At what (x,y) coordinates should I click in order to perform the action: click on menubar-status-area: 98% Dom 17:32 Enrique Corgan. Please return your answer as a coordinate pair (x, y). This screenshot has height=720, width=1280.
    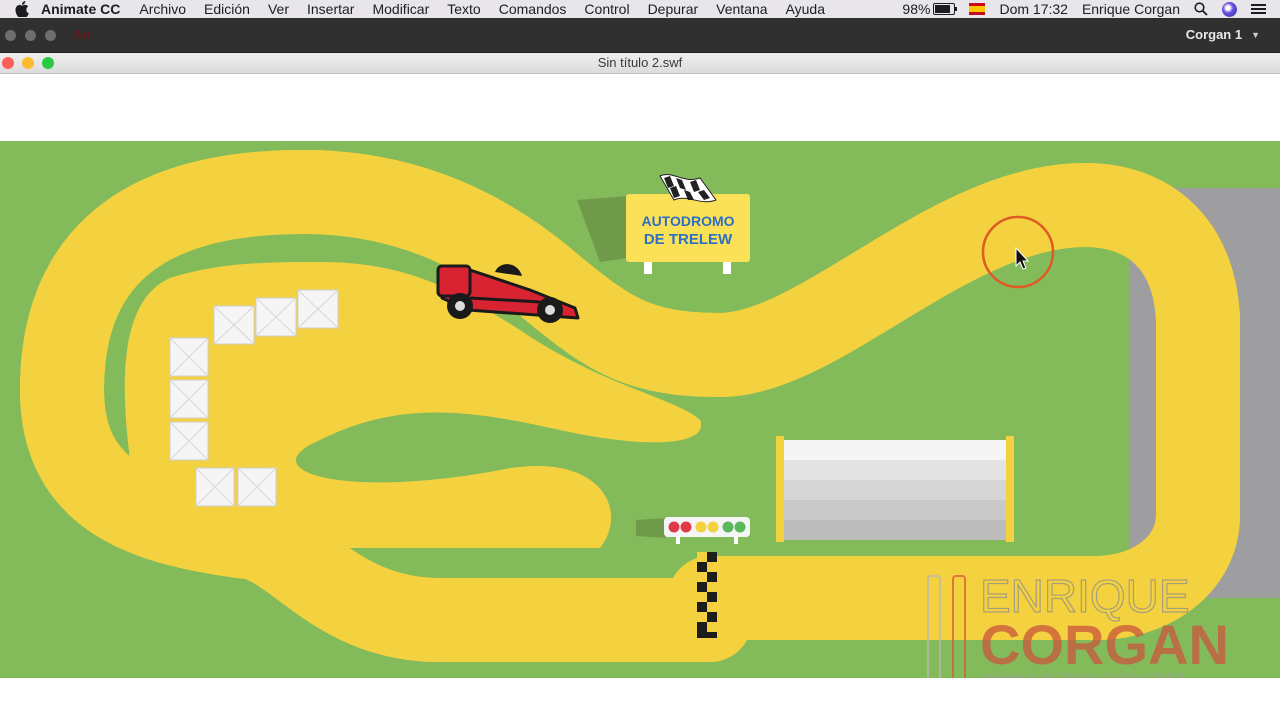
    Looking at the image, I should click on (1091, 9).